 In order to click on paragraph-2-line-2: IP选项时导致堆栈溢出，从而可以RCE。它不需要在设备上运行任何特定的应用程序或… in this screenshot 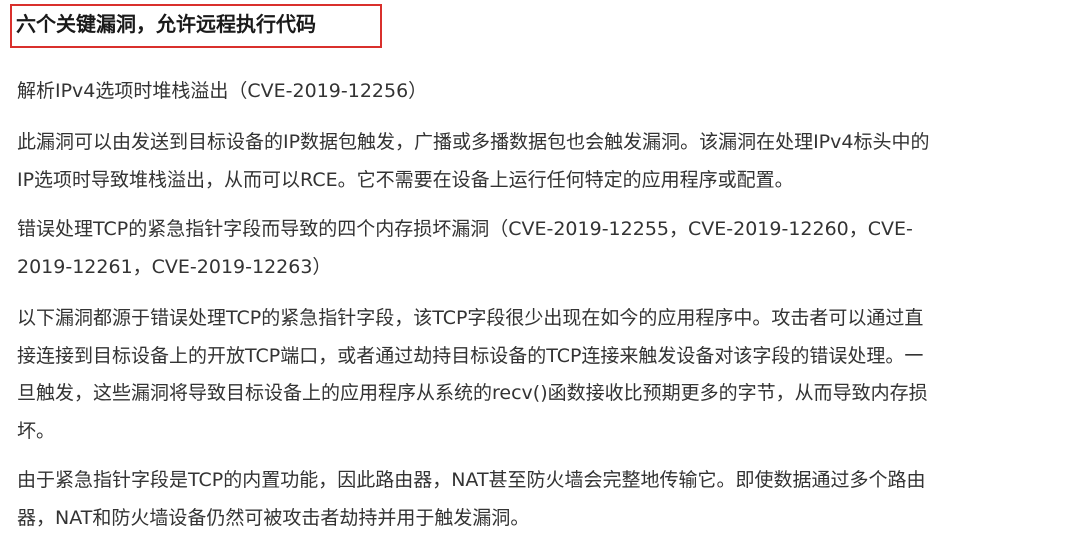, I will do `click(405, 180)`.